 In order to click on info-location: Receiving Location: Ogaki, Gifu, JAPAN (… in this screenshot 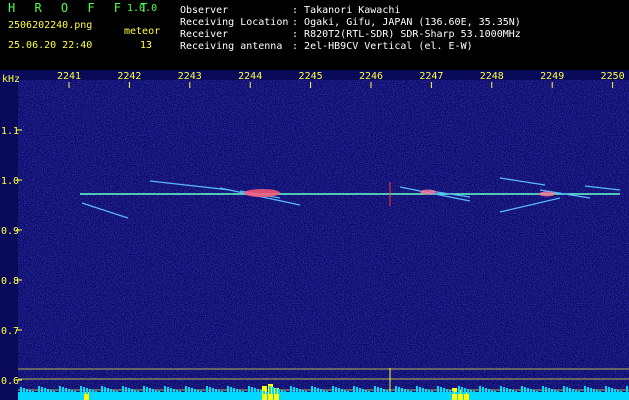, I will do `click(350, 22)`.